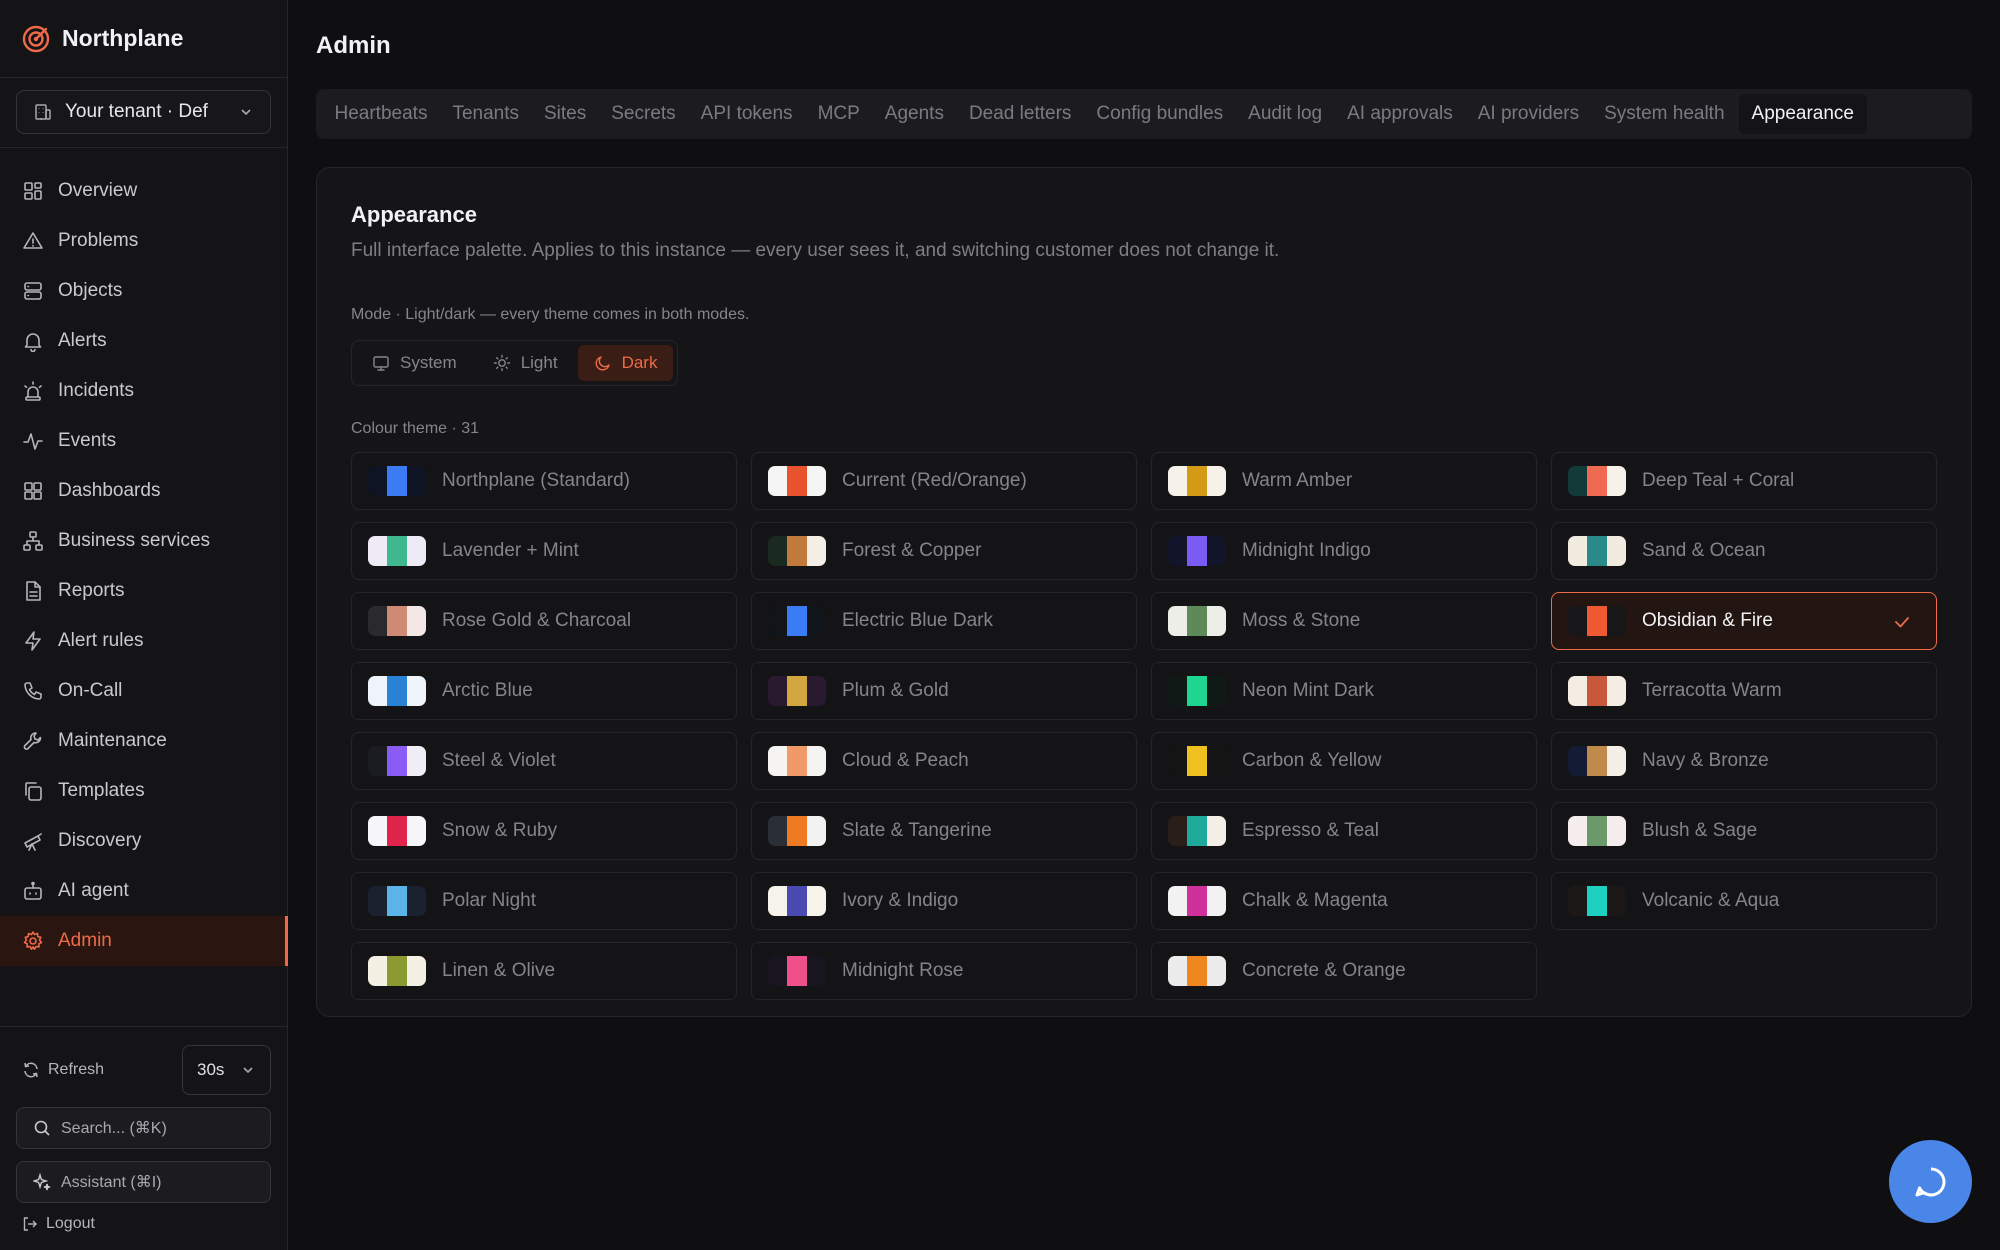 The width and height of the screenshot is (2000, 1250). Describe the element at coordinates (1744, 691) in the screenshot. I see `theme-option-terracotta-warm: Terracotta Warm` at that location.